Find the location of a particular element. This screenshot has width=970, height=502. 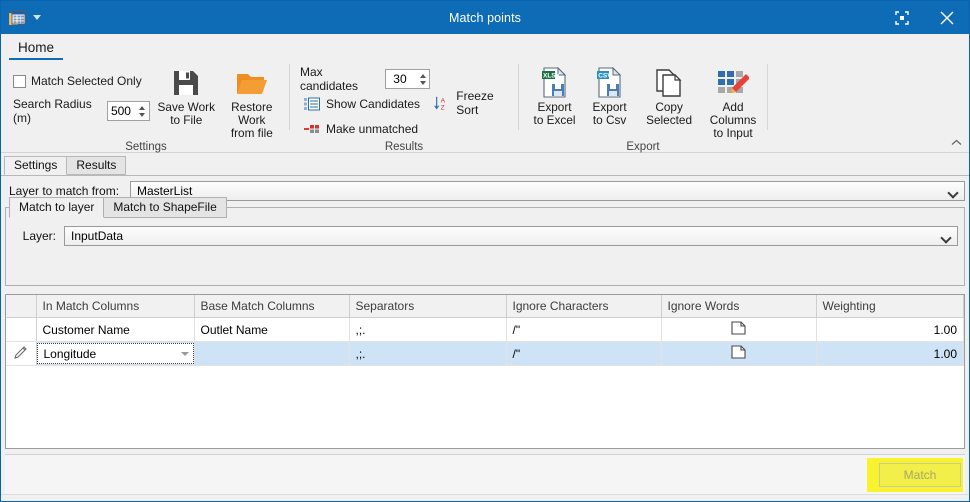

search-radius-value: 500 is located at coordinates (122, 111).